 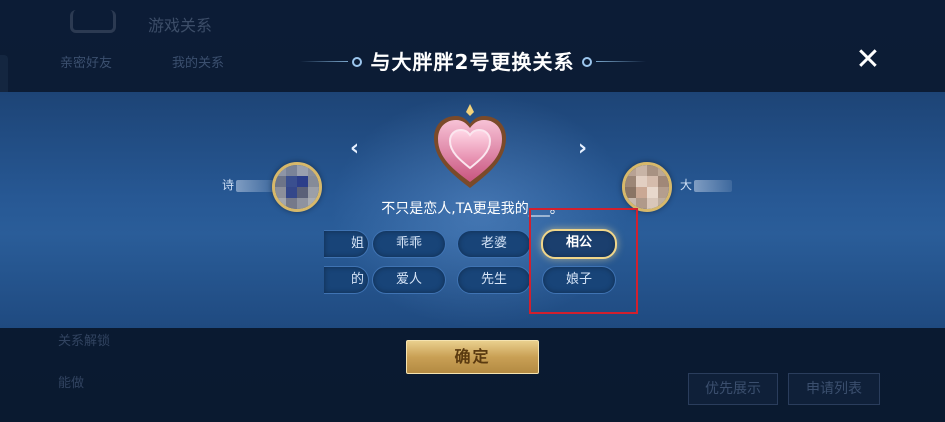 What do you see at coordinates (494, 280) in the screenshot?
I see `relation-option: 先生` at bounding box center [494, 280].